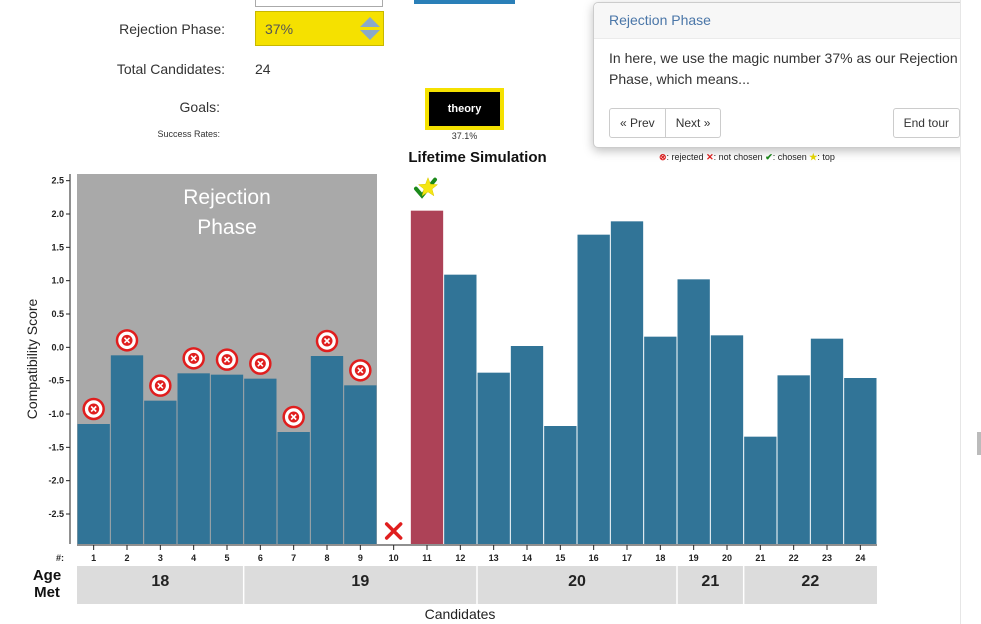  I want to click on scrollbar-thumb, so click(979, 443).